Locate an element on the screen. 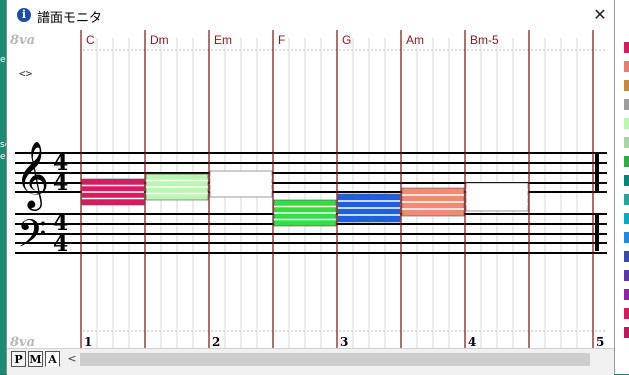 The height and width of the screenshot is (375, 629). title-bar: i 譜面モニタ ✕ is located at coordinates (310, 15).